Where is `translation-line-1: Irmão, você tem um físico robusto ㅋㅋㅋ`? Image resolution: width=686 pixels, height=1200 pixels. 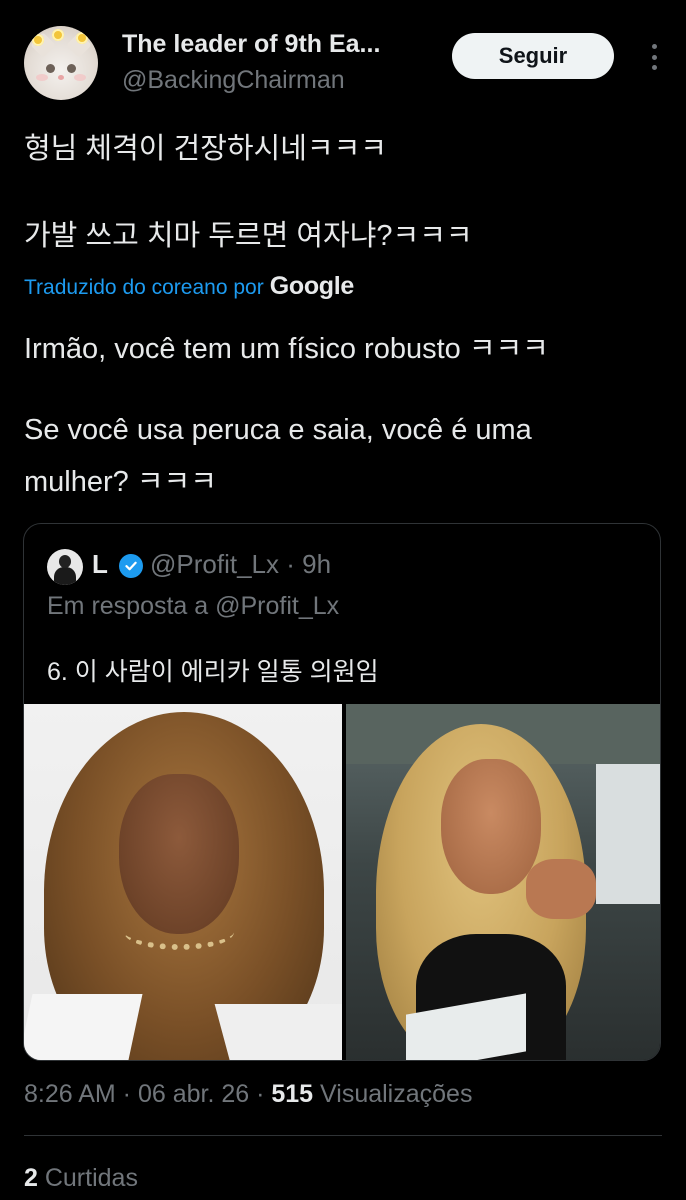
translation-line-1: Irmão, você tem um físico robusto ㅋㅋㅋ is located at coordinates (286, 349).